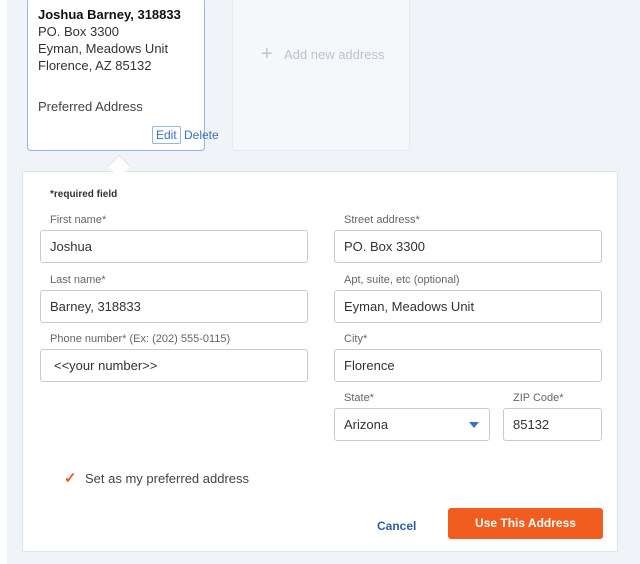  Describe the element at coordinates (109, 14) in the screenshot. I see `address-name: Joshua Barney, 318833` at that location.